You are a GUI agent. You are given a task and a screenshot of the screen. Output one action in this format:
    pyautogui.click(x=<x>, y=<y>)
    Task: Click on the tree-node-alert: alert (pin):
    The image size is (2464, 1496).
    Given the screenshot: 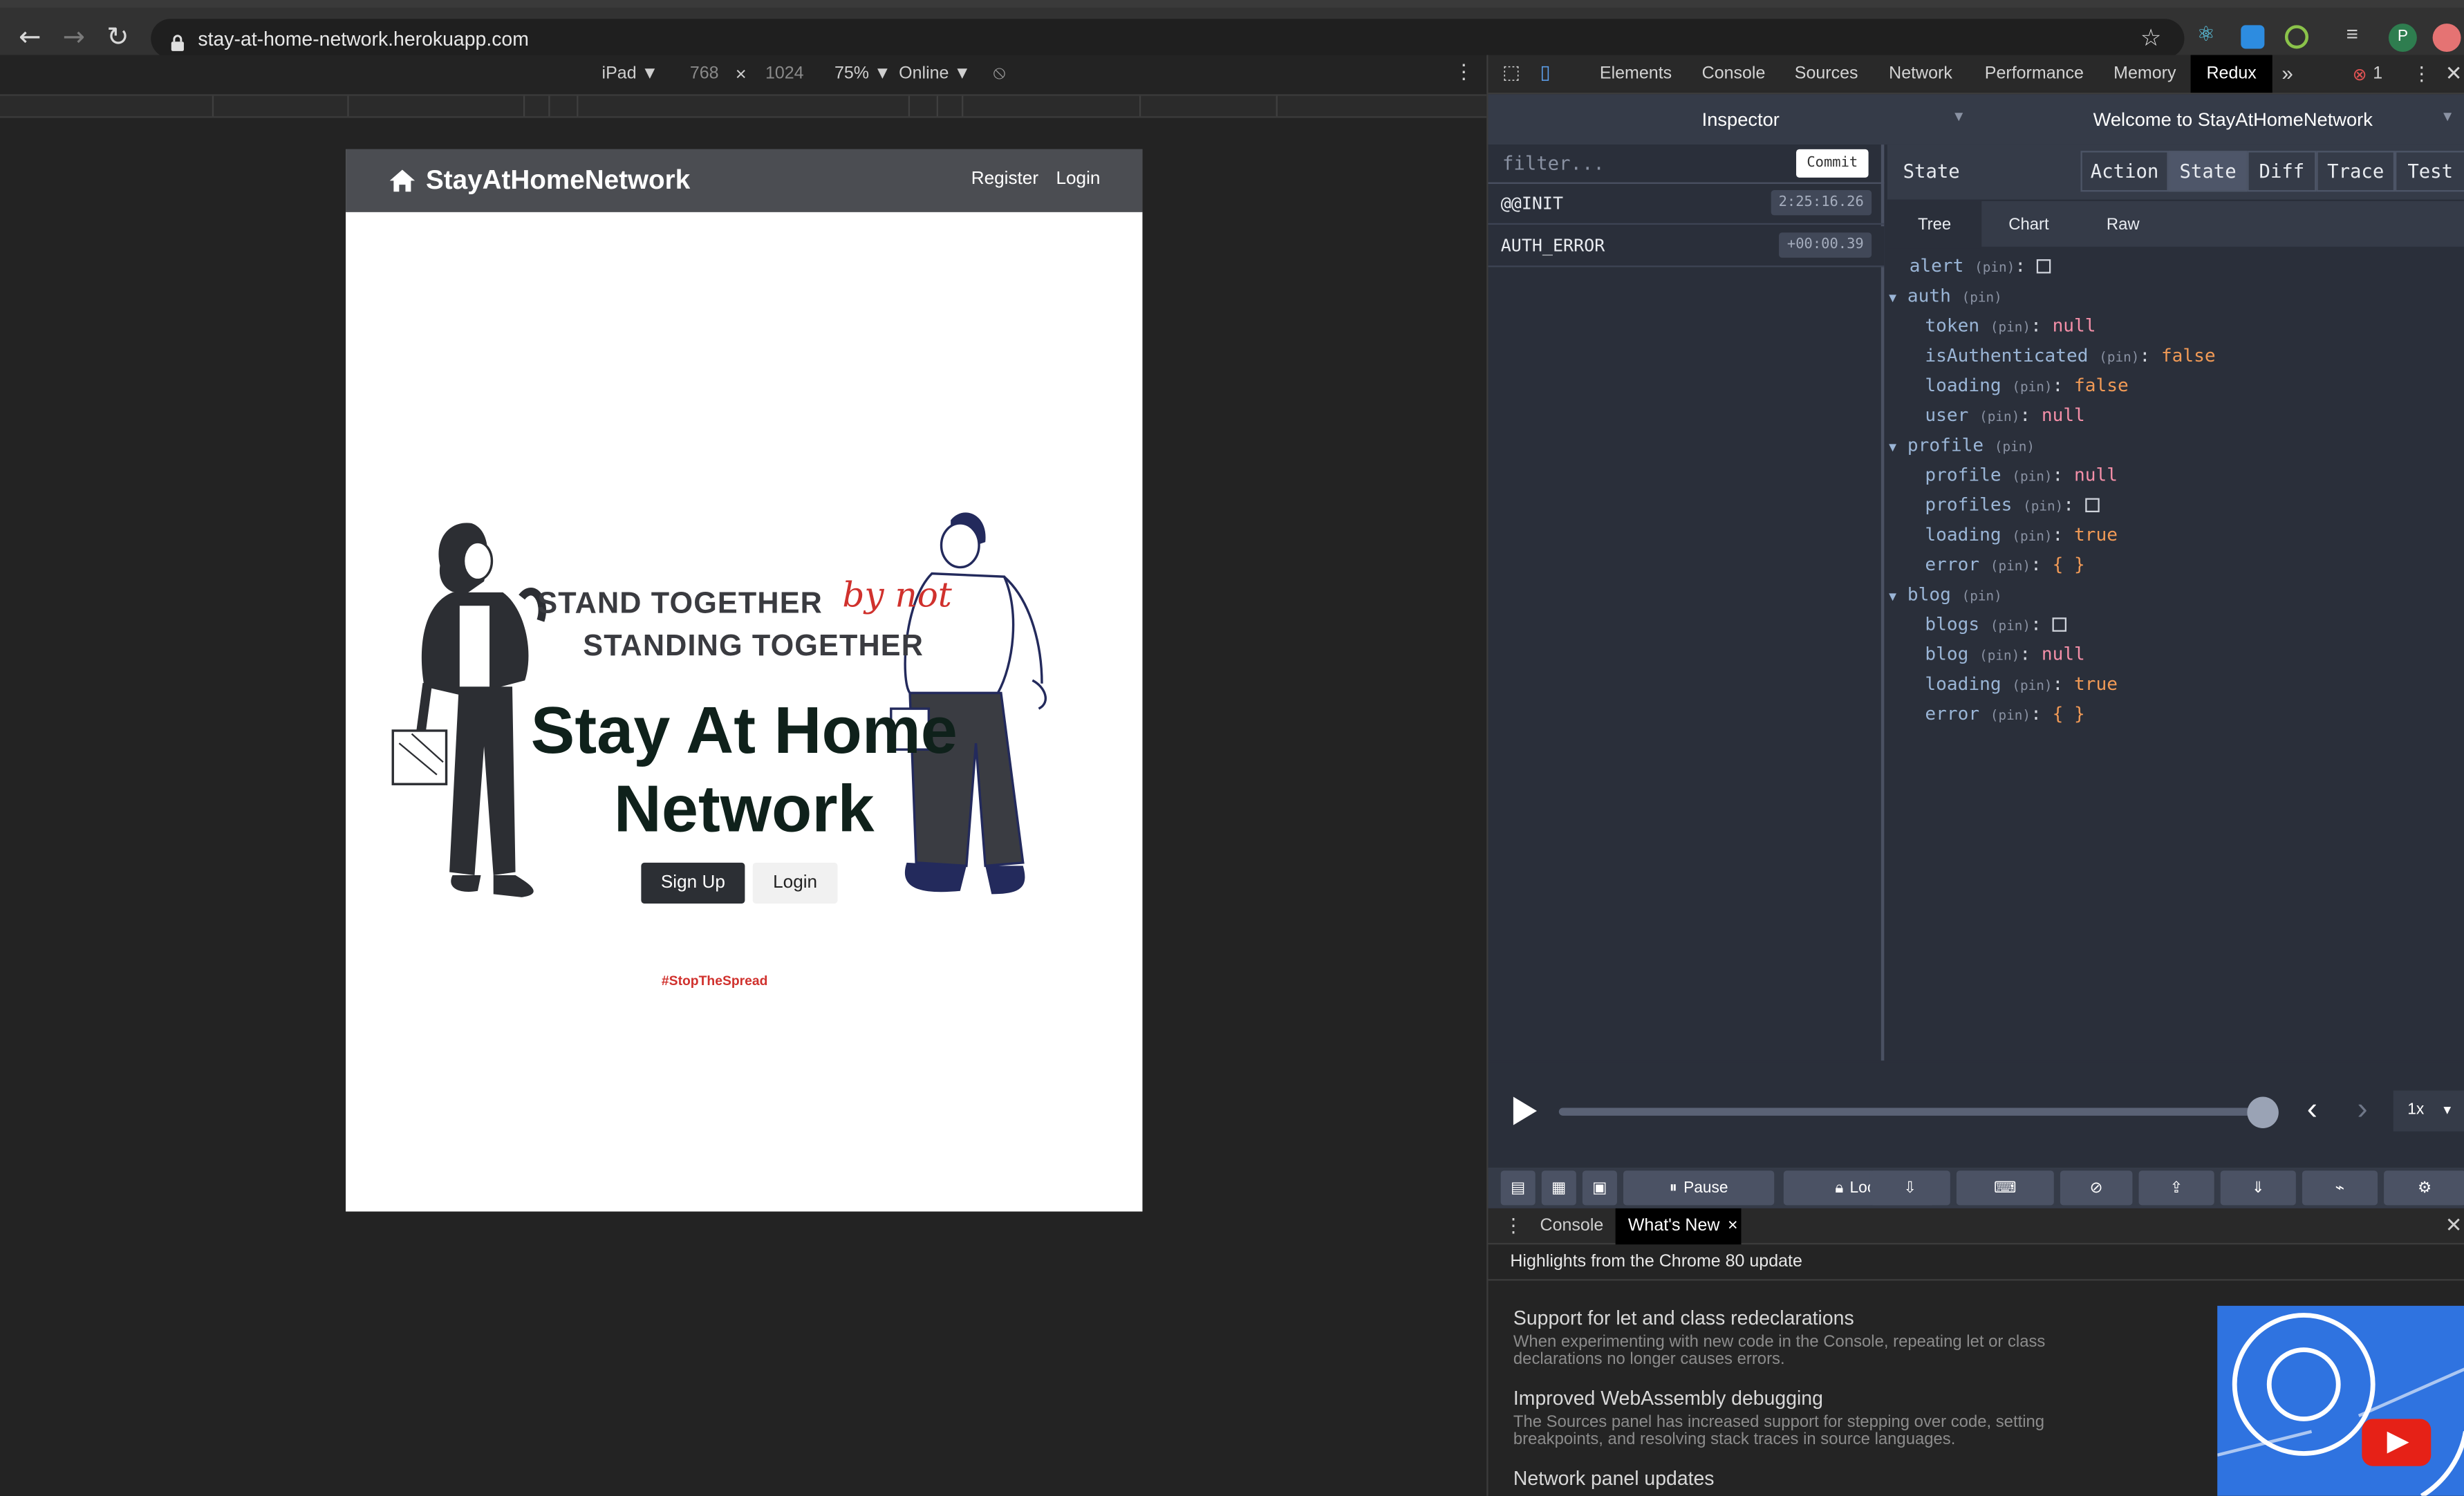 What is the action you would take?
    pyautogui.click(x=1980, y=269)
    